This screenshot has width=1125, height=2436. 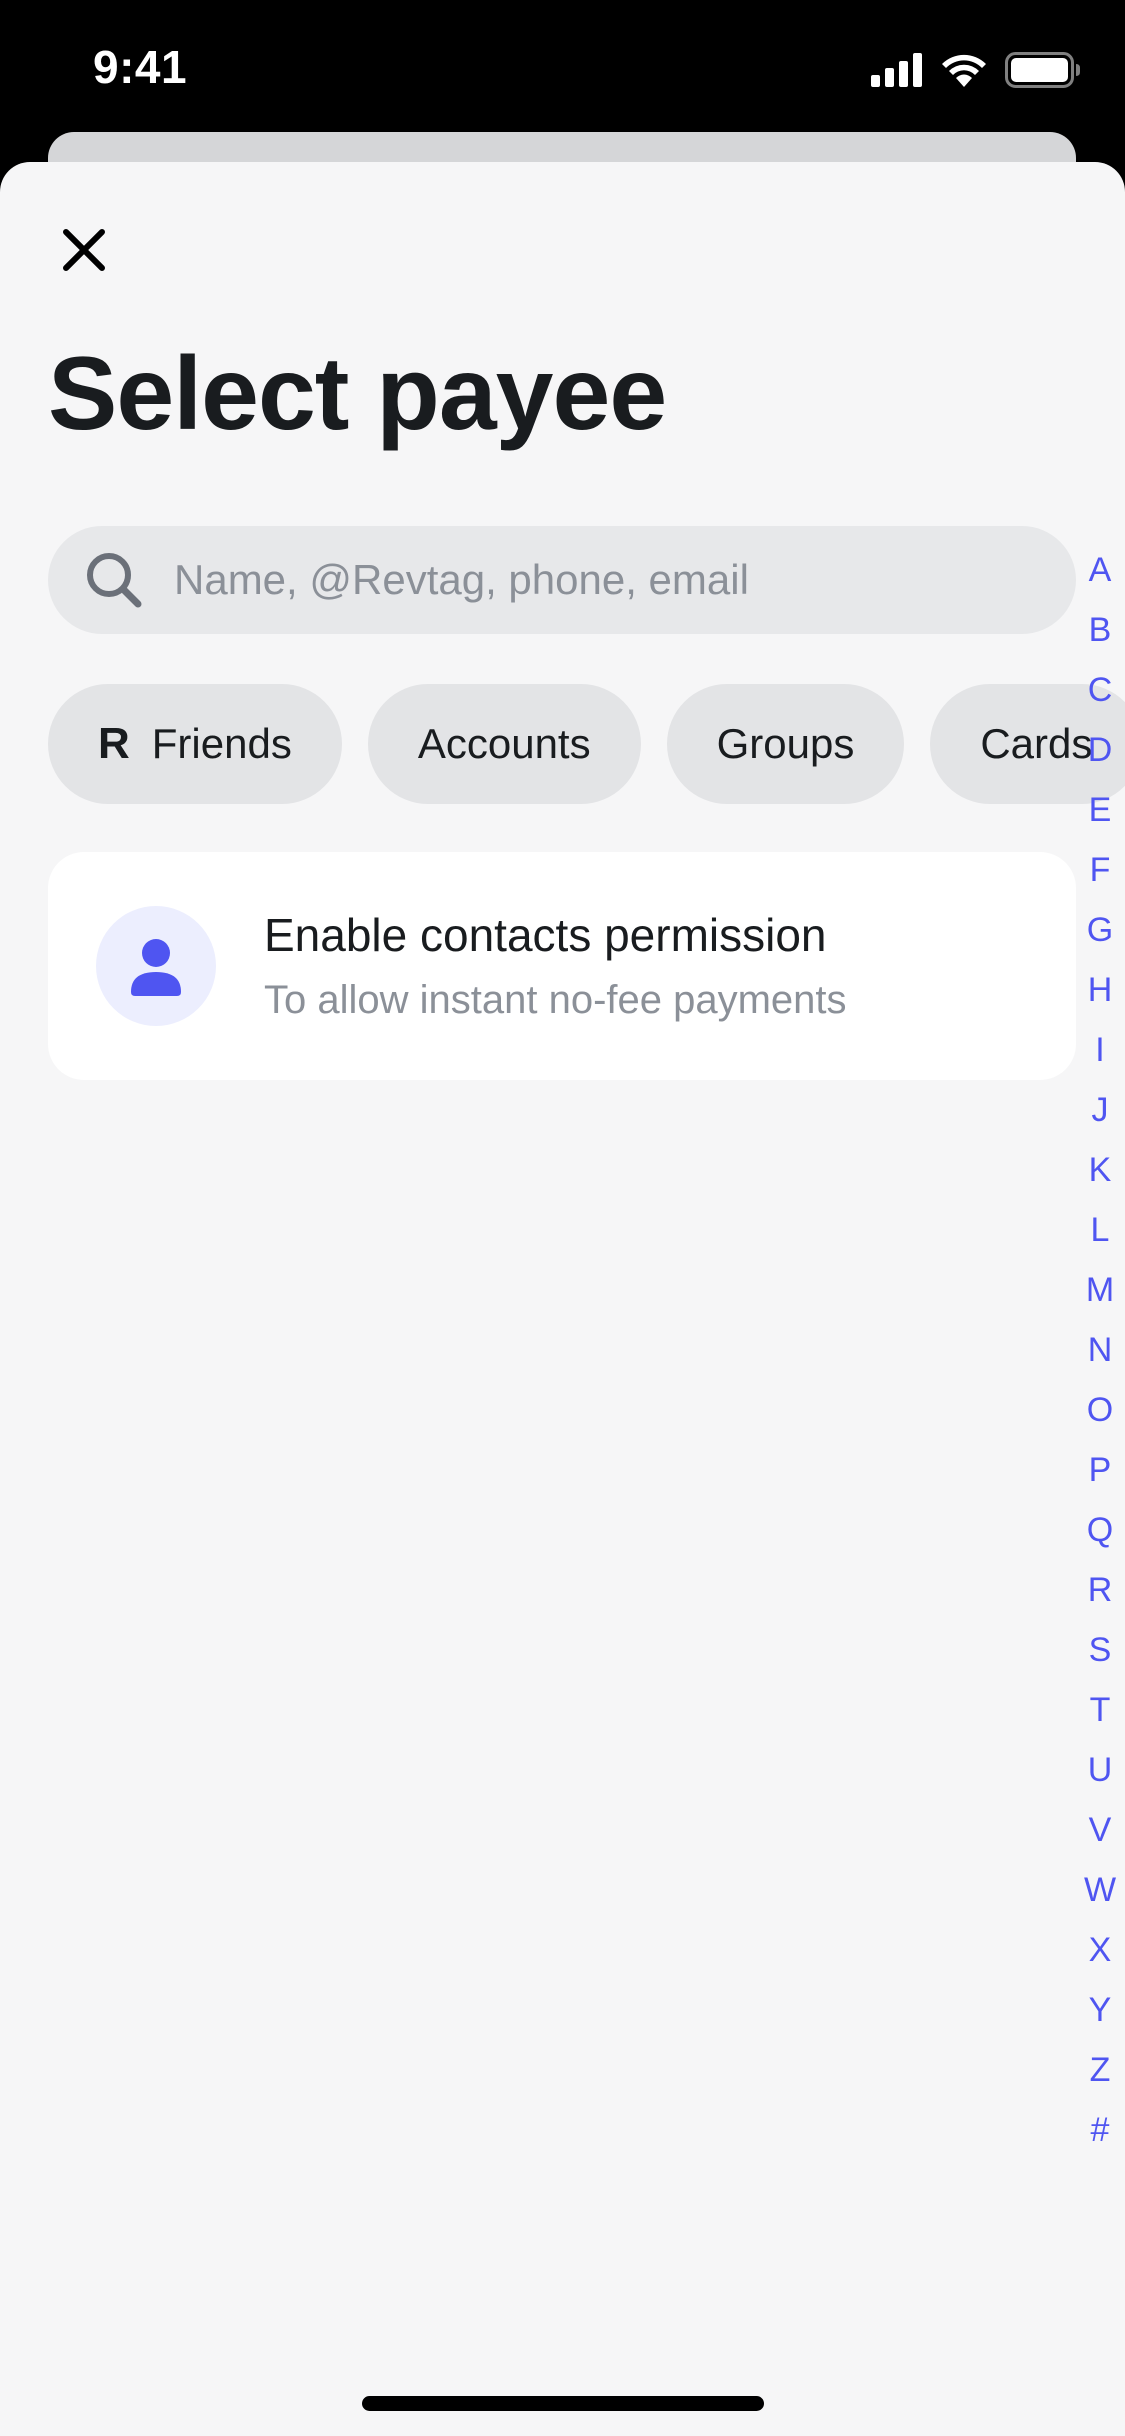 What do you see at coordinates (1100, 810) in the screenshot?
I see `alphabet-index-letter: E` at bounding box center [1100, 810].